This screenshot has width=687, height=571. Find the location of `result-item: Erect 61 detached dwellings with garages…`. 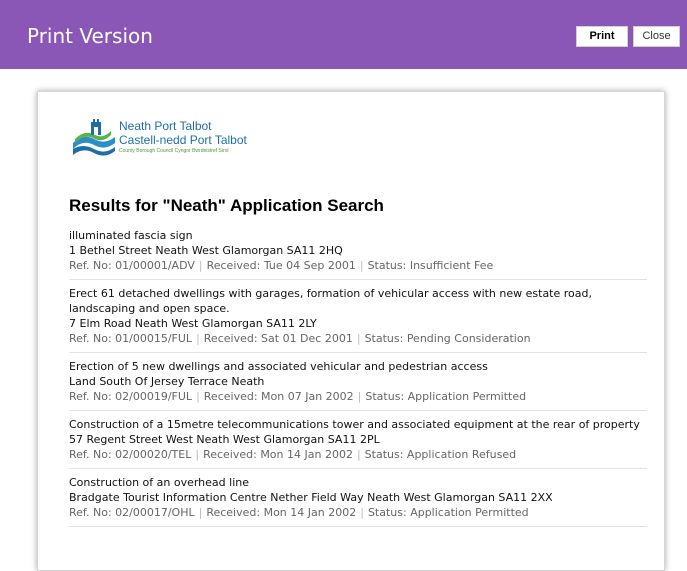

result-item: Erect 61 detached dwellings with garages… is located at coordinates (358, 318).